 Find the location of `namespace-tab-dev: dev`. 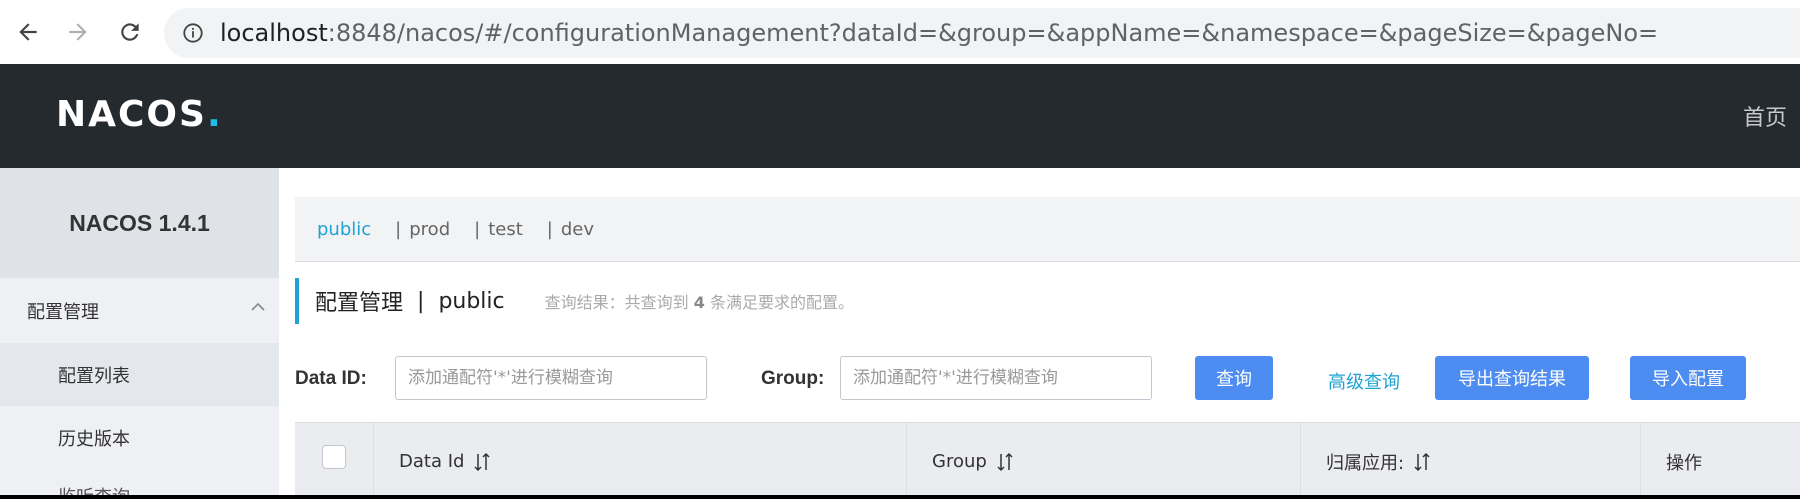

namespace-tab-dev: dev is located at coordinates (577, 229).